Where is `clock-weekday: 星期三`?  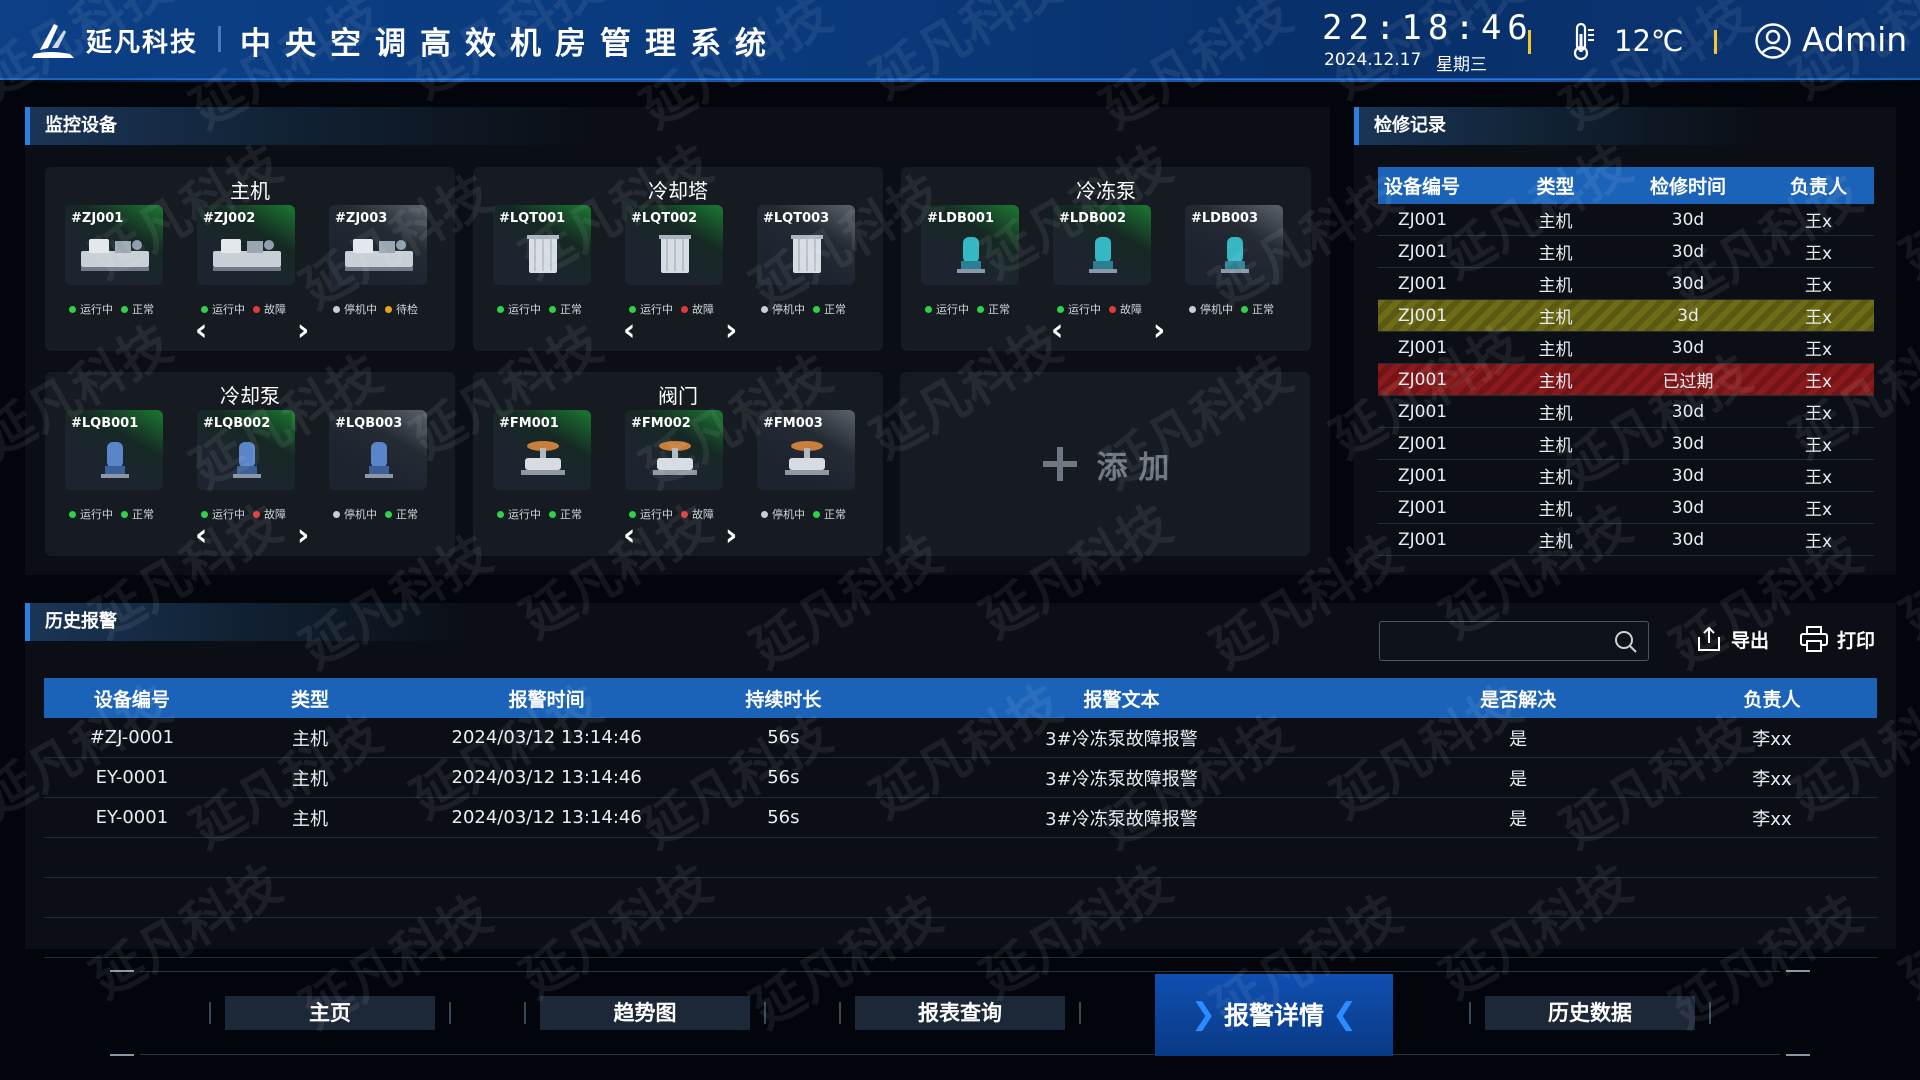 clock-weekday: 星期三 is located at coordinates (1461, 65).